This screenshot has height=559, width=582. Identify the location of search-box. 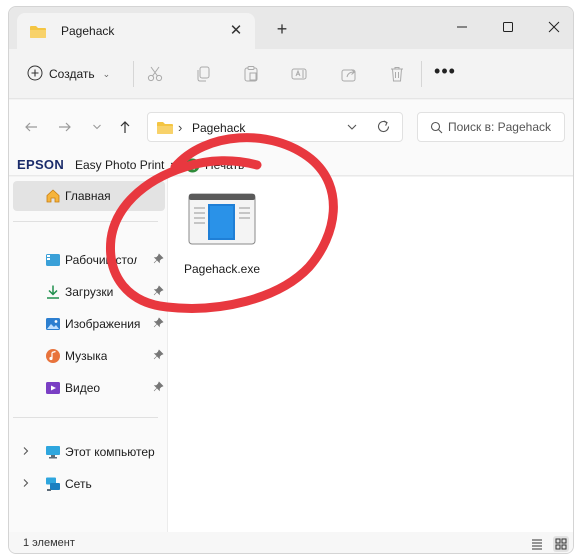
(491, 127).